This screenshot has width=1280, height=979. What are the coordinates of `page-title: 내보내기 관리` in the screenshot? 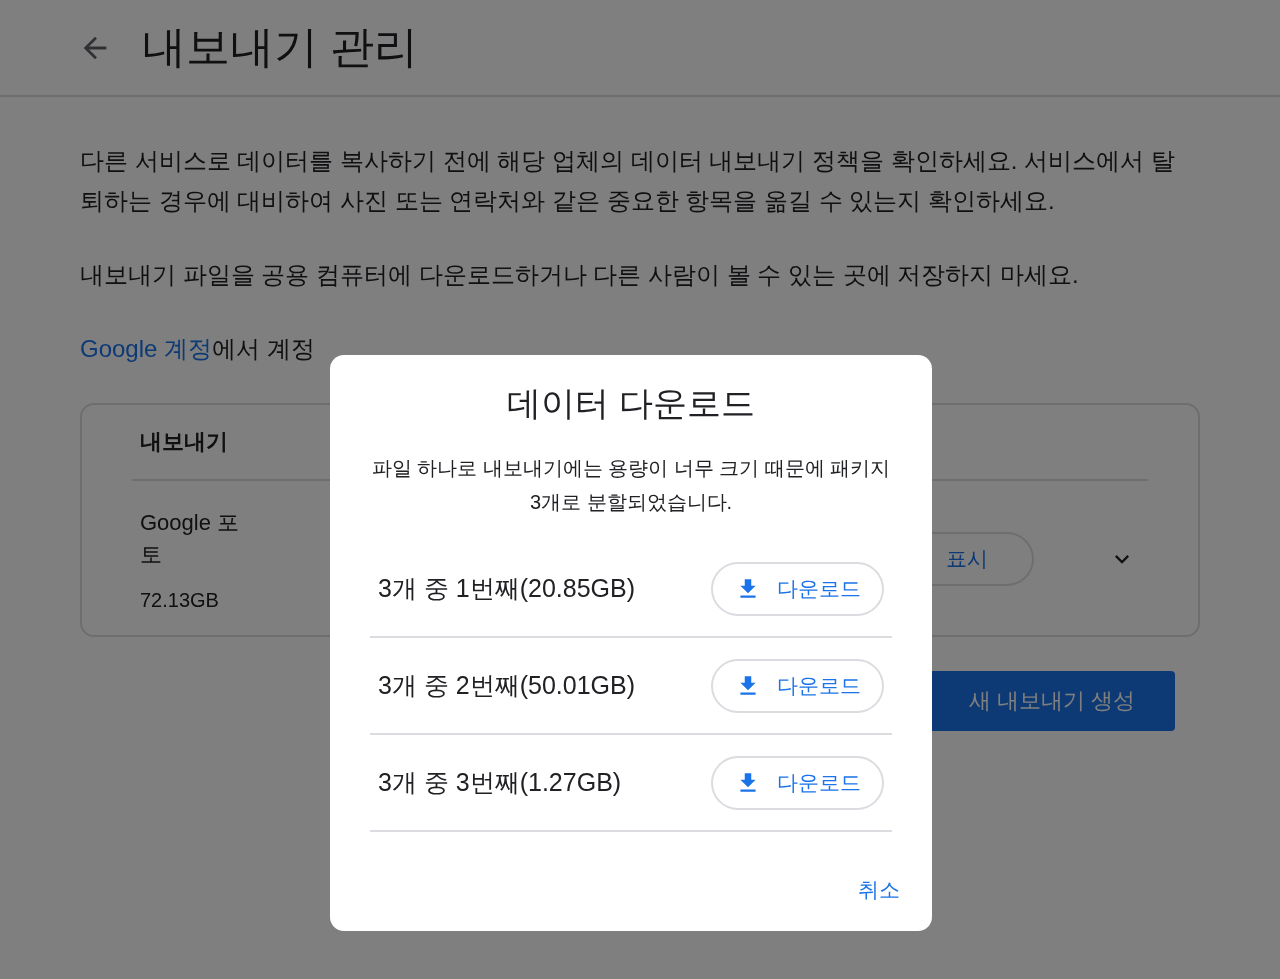 It's located at (280, 47).